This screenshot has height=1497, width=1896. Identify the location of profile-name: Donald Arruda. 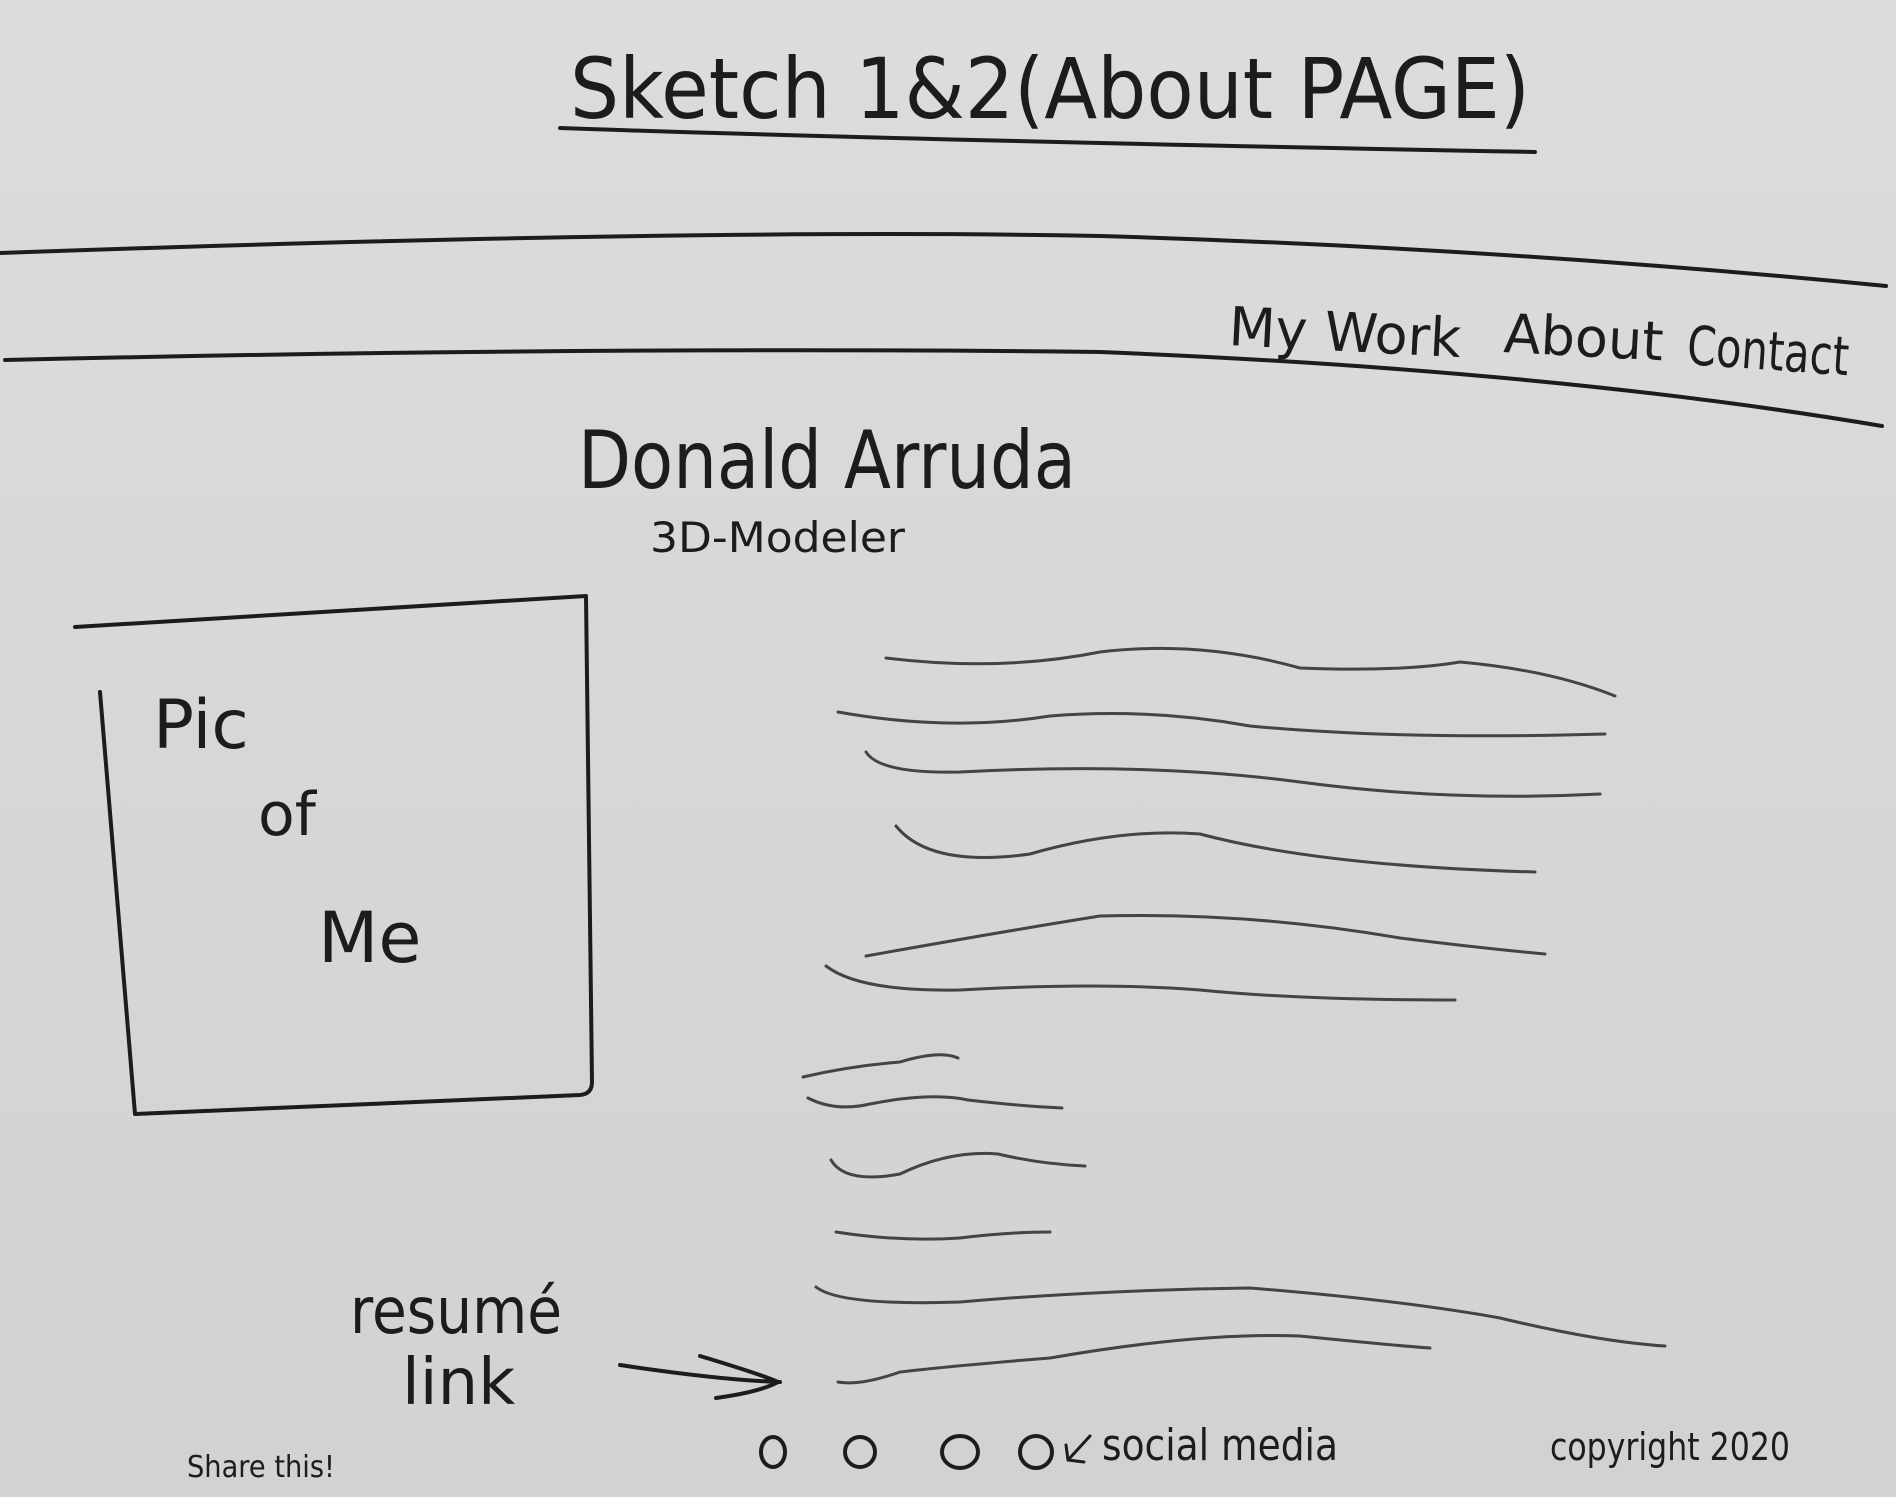
(827, 460).